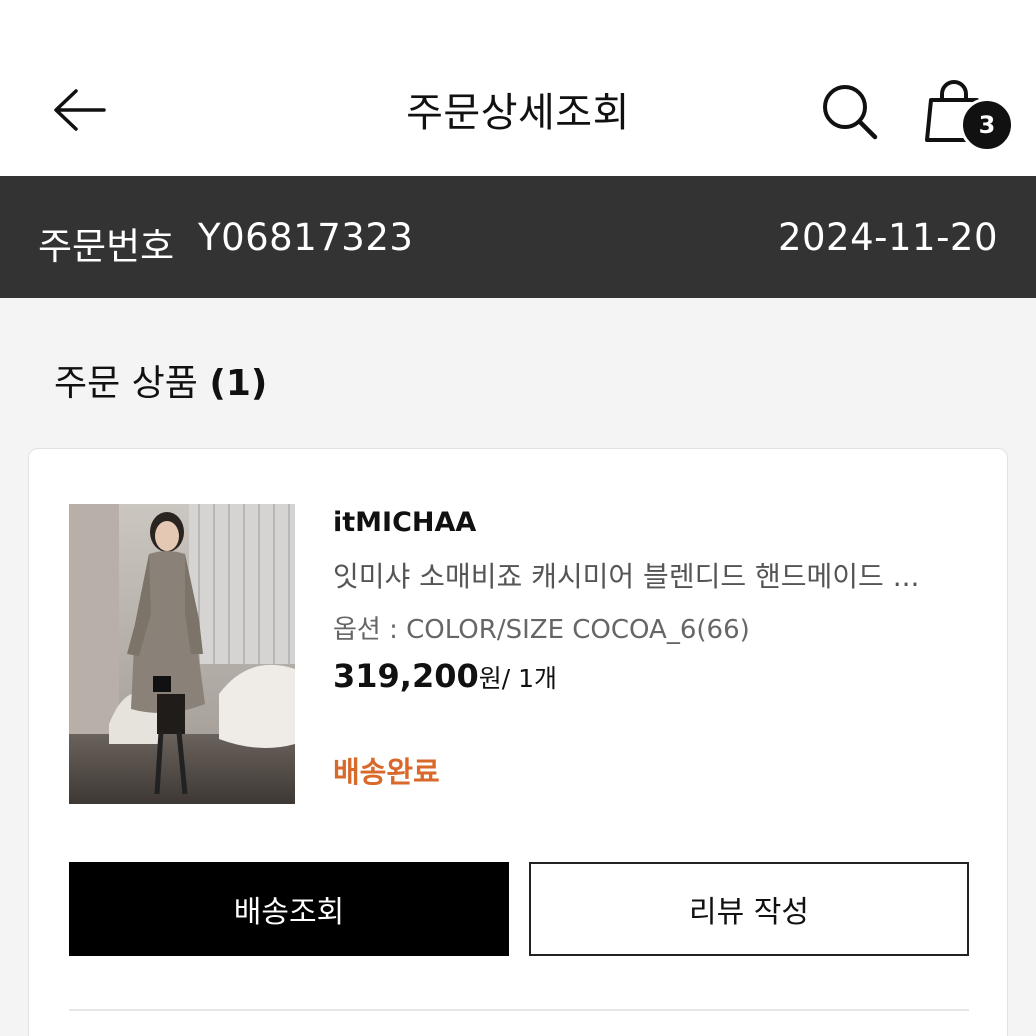 The width and height of the screenshot is (1036, 1036). I want to click on item-count: (1), so click(238, 383).